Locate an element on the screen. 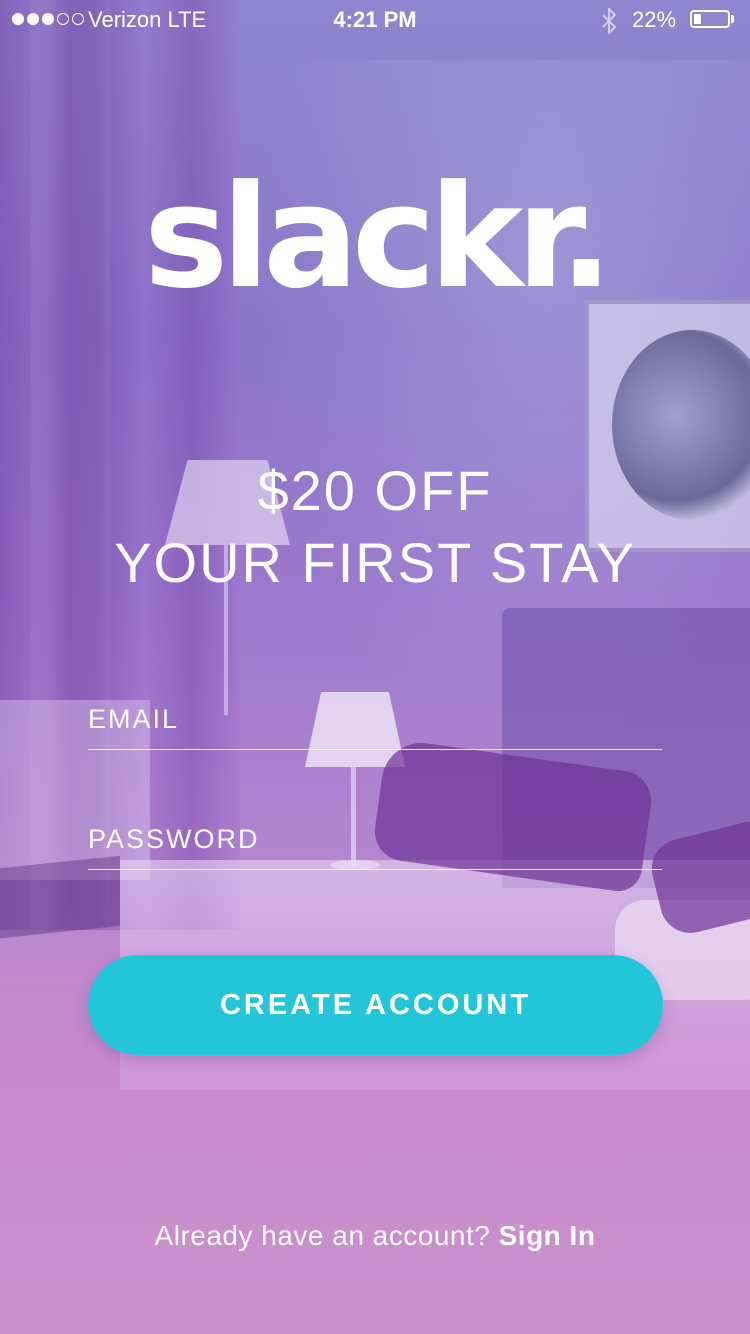 The width and height of the screenshot is (750, 1334). password-field-container is located at coordinates (375, 840).